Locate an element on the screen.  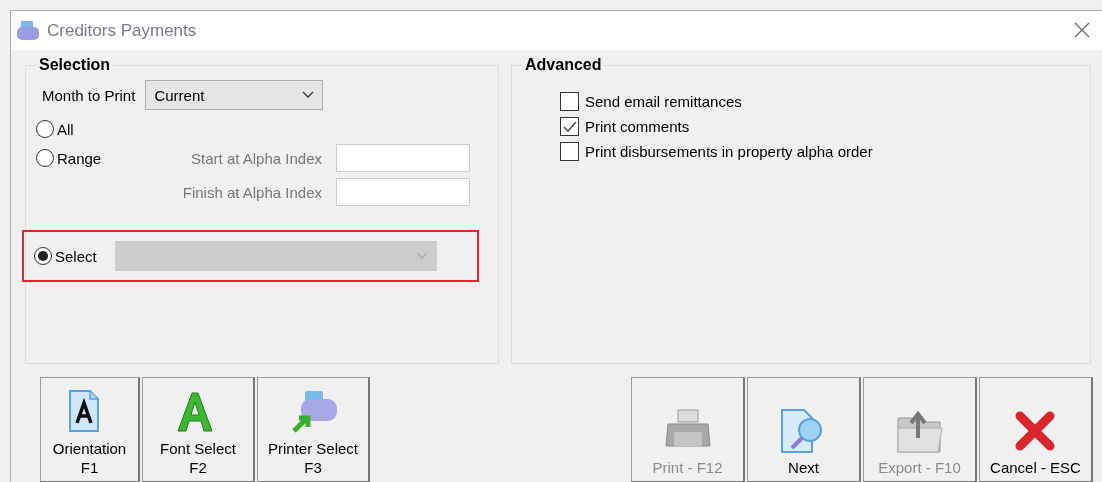
checkmark-icon is located at coordinates (569, 126).